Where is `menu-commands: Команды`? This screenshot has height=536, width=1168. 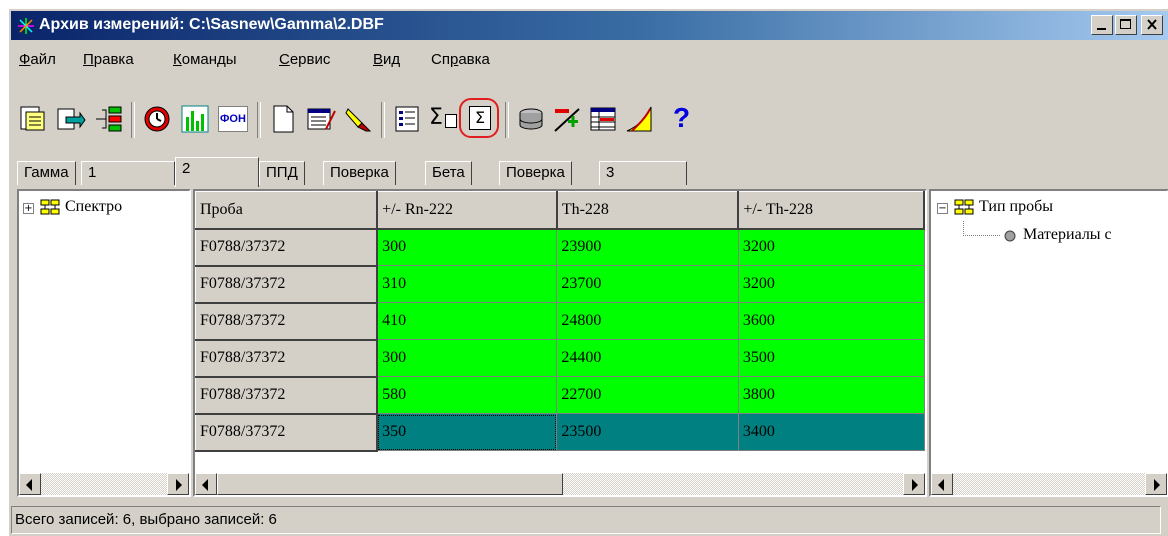 menu-commands: Команды is located at coordinates (205, 59).